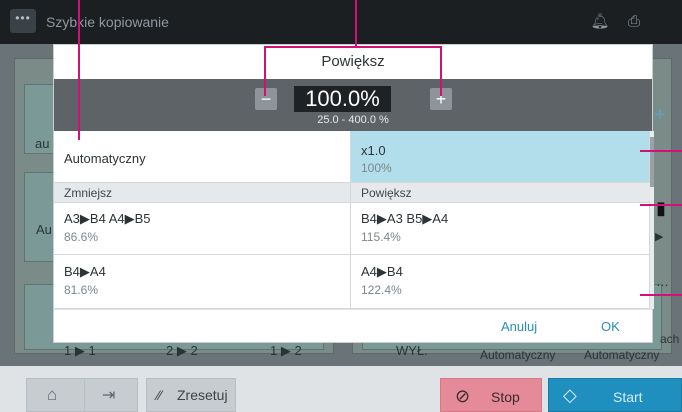 Image resolution: width=682 pixels, height=412 pixels. I want to click on decrease-button: −, so click(266, 99).